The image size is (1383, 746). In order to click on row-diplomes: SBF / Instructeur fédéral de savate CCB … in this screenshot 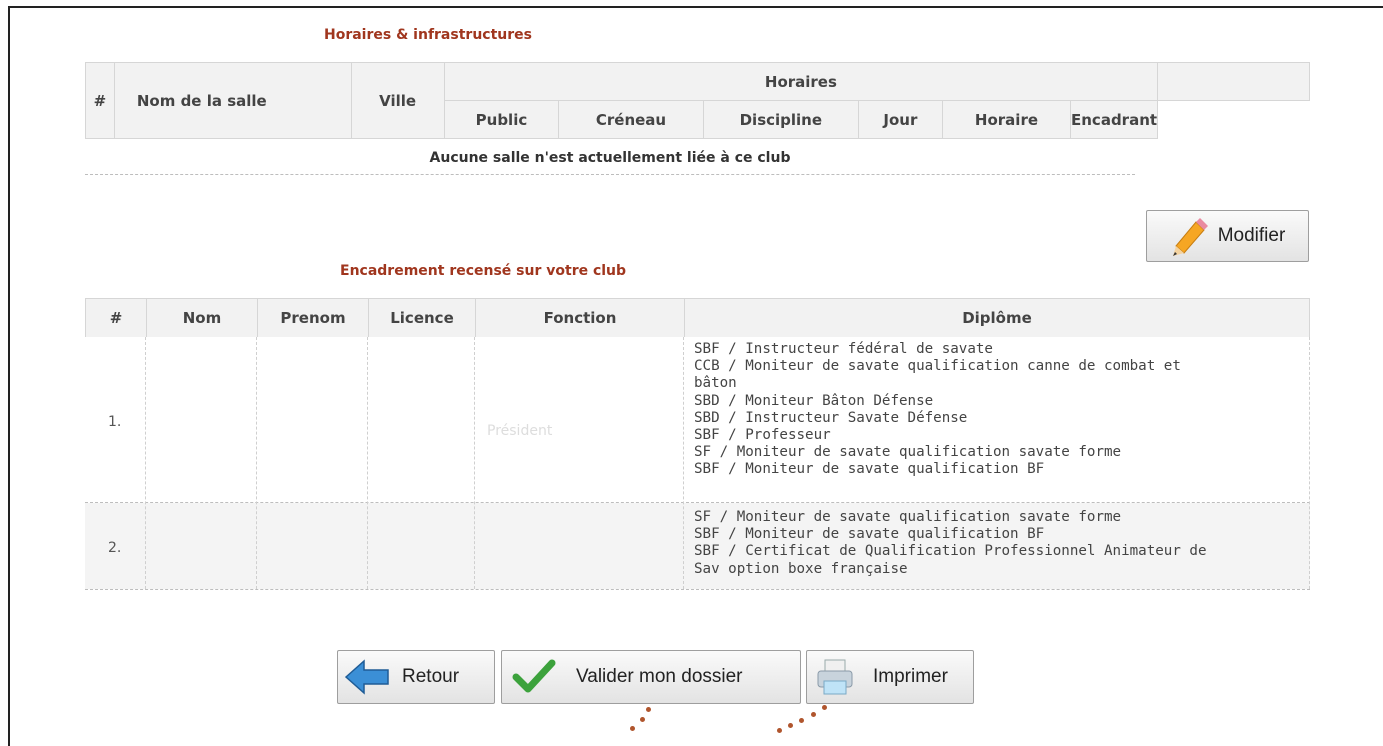, I will do `click(937, 410)`.